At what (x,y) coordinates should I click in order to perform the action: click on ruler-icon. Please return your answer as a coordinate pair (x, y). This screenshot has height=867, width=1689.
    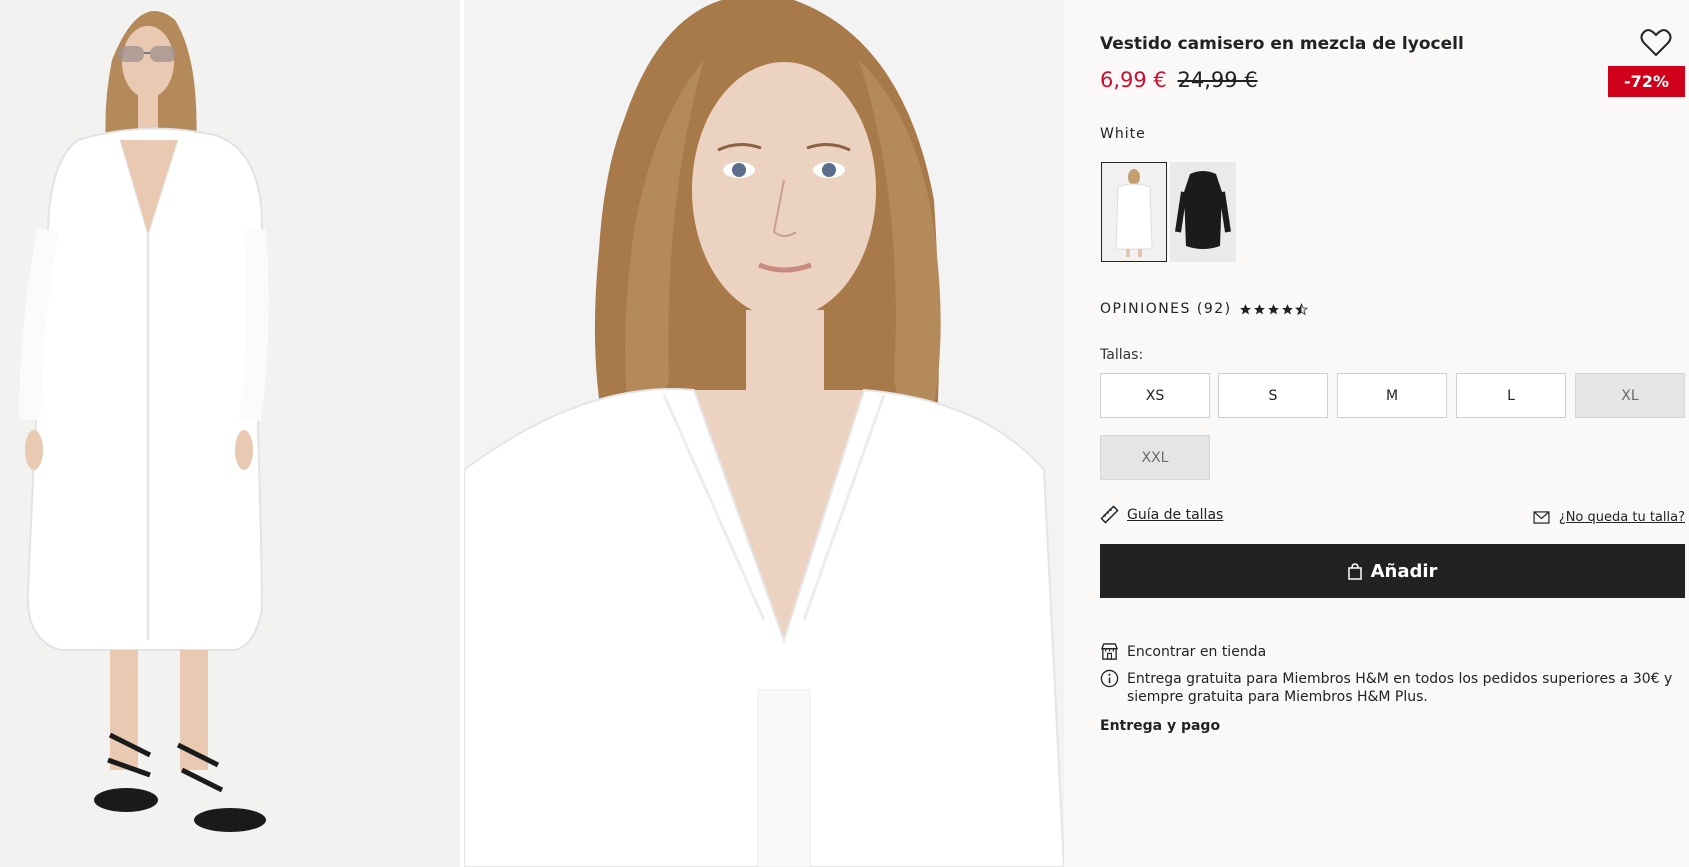
    Looking at the image, I should click on (1109, 514).